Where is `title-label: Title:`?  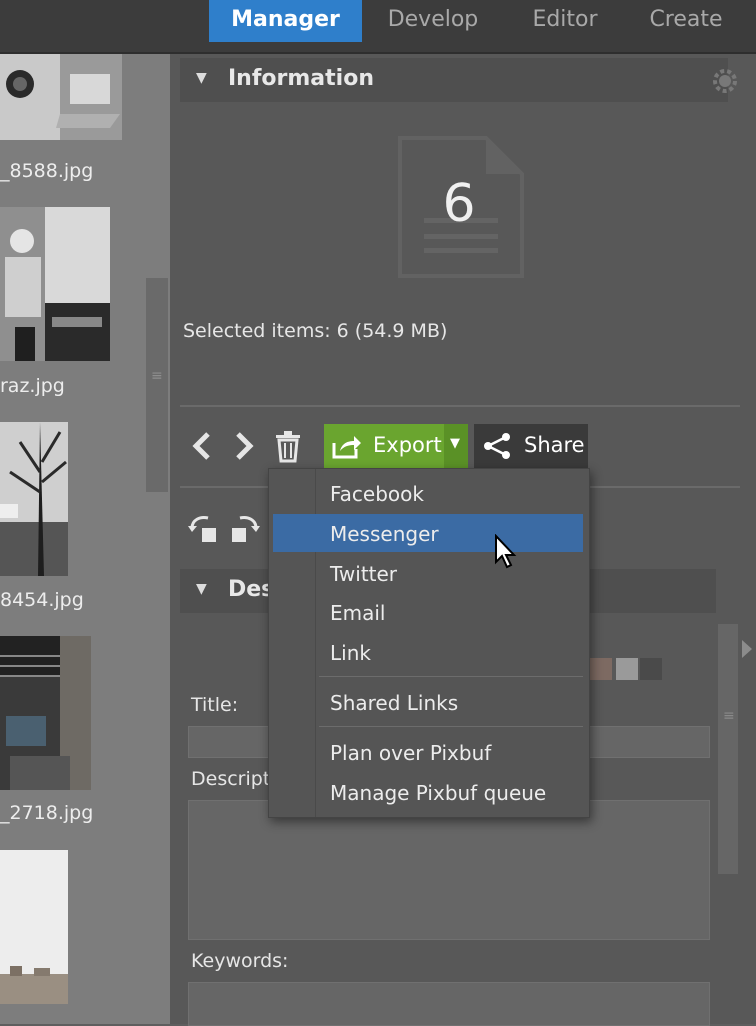
title-label: Title: is located at coordinates (215, 705).